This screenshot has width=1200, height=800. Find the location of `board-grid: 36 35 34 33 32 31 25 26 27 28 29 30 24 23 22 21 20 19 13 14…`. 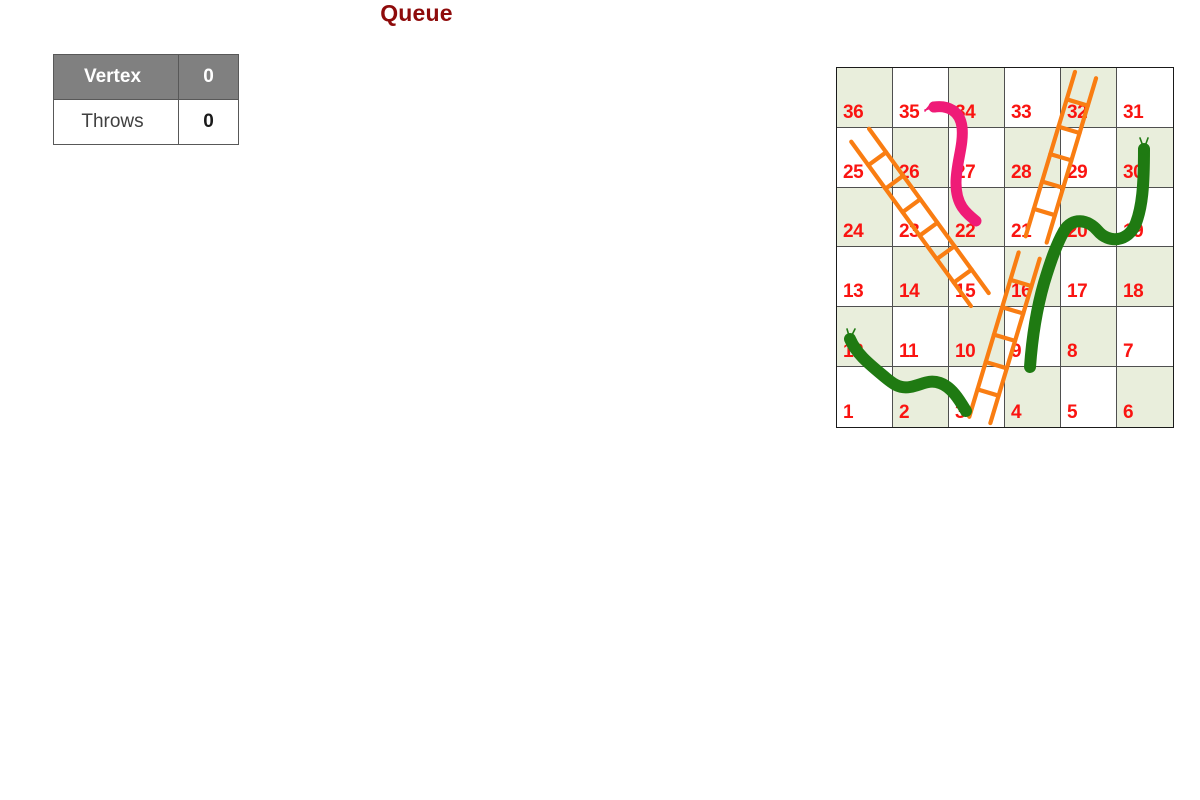

board-grid: 36 35 34 33 32 31 25 26 27 28 29 30 24 23 22 21 20 19 13 14… is located at coordinates (1005, 247).